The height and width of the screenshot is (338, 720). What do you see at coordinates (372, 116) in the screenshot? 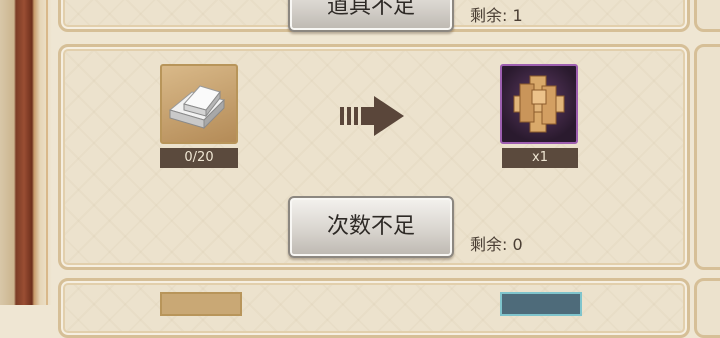
I see `arrow-right-icon` at bounding box center [372, 116].